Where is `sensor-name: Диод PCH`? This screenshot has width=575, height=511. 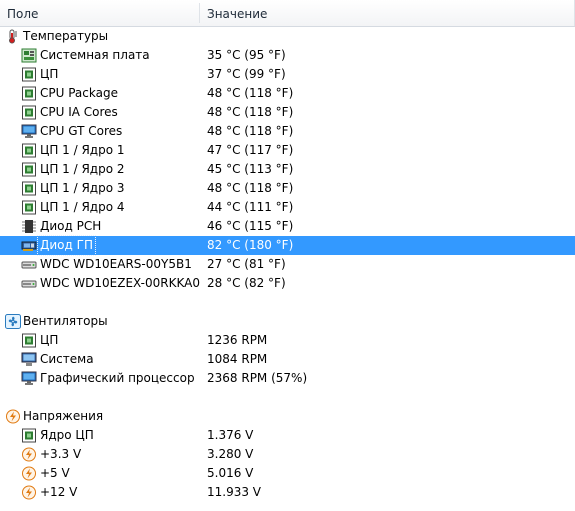
sensor-name: Диод PCH is located at coordinates (71, 226).